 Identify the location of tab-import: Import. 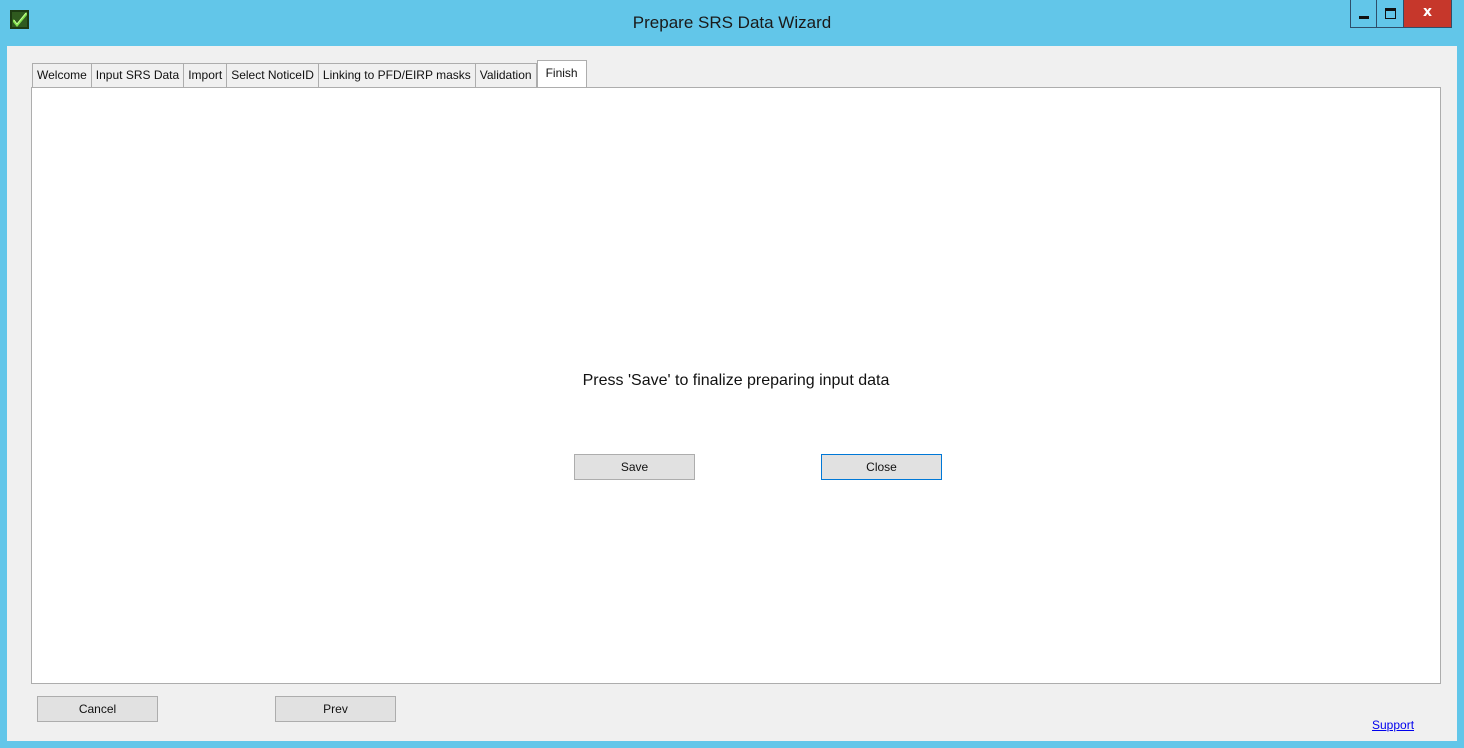
(205, 75).